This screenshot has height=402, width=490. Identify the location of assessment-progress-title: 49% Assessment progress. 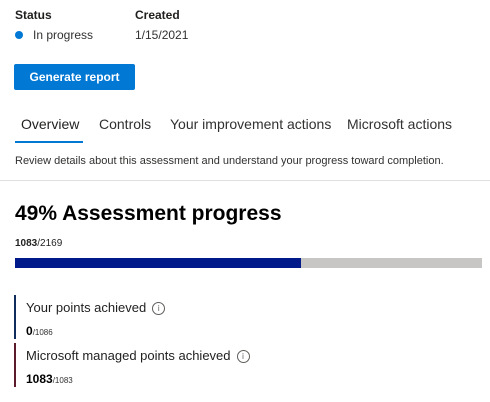
(148, 213).